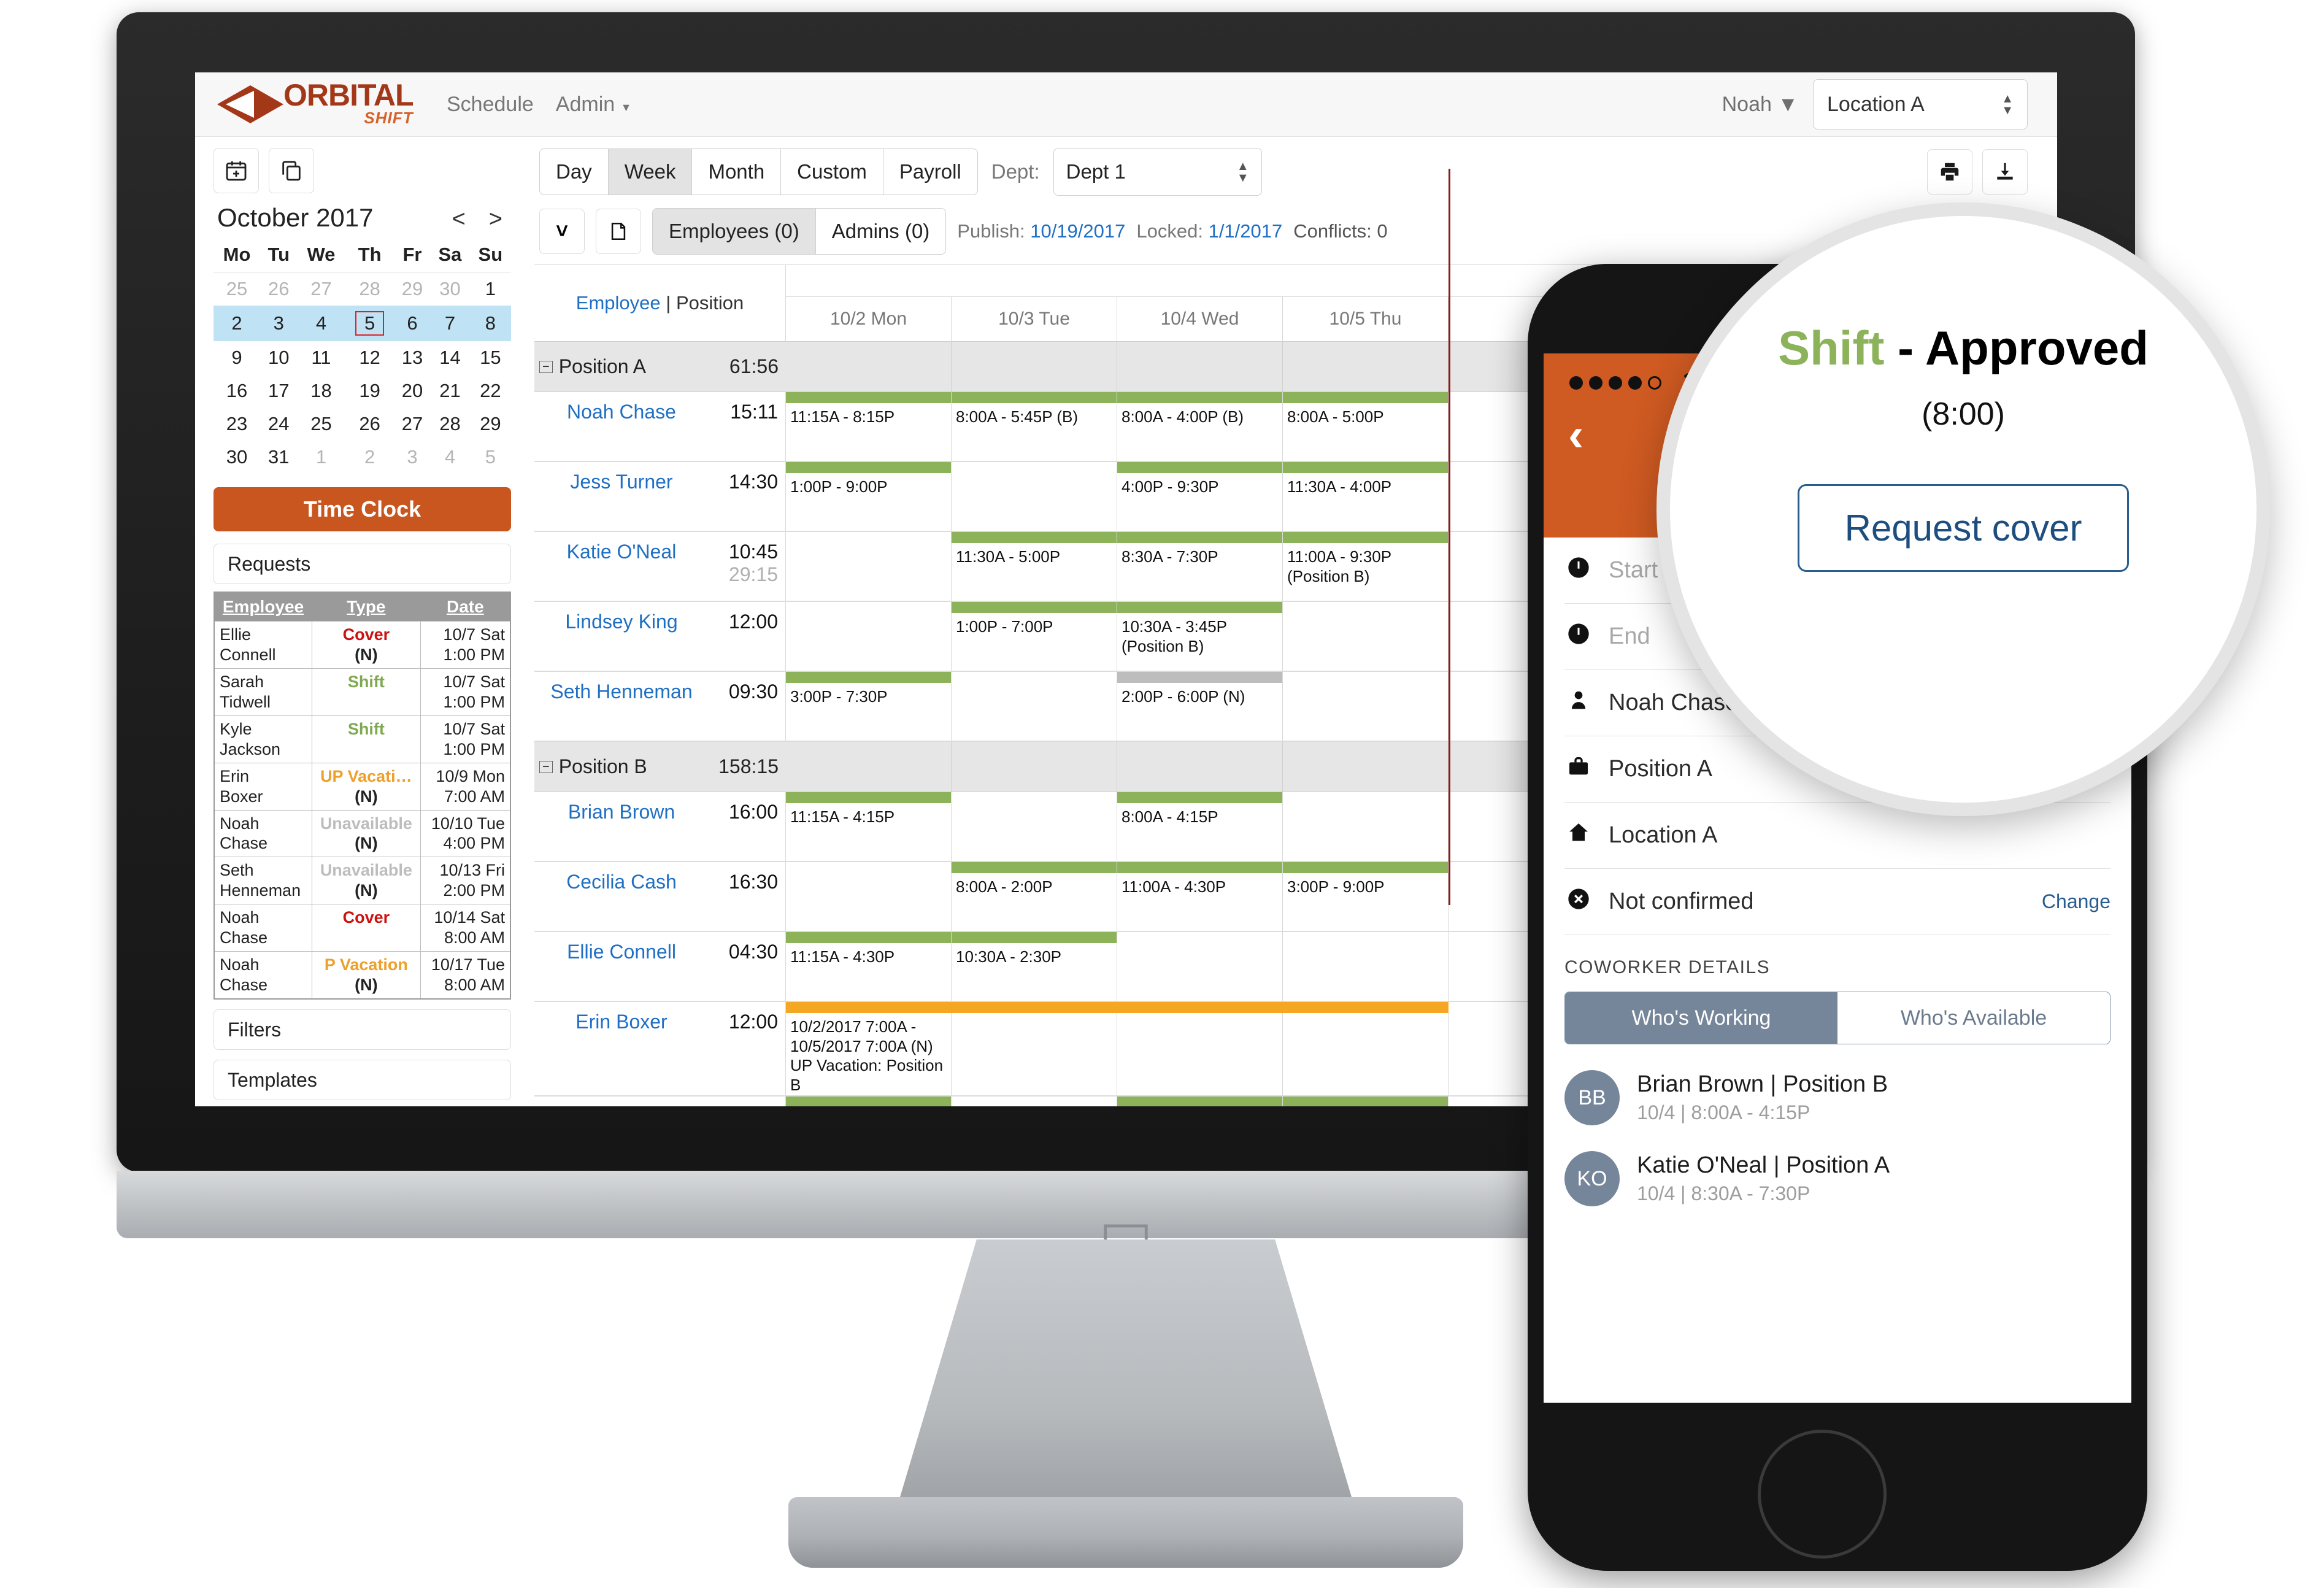 The width and height of the screenshot is (2324, 1588). What do you see at coordinates (278, 357) in the screenshot?
I see `calendar-day: 10` at bounding box center [278, 357].